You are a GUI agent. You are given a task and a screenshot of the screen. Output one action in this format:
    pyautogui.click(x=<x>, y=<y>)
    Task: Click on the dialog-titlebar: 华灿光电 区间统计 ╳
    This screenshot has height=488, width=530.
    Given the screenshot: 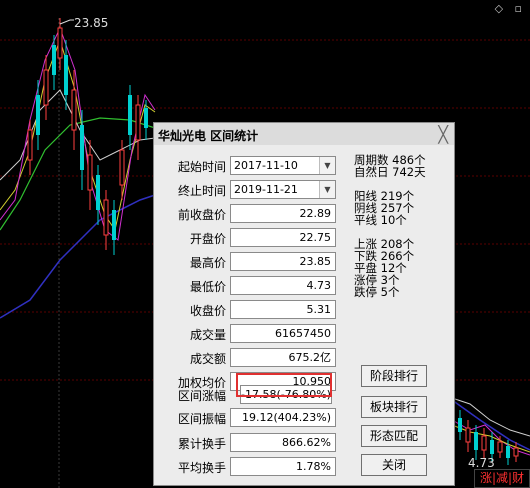 What is the action you would take?
    pyautogui.click(x=304, y=134)
    